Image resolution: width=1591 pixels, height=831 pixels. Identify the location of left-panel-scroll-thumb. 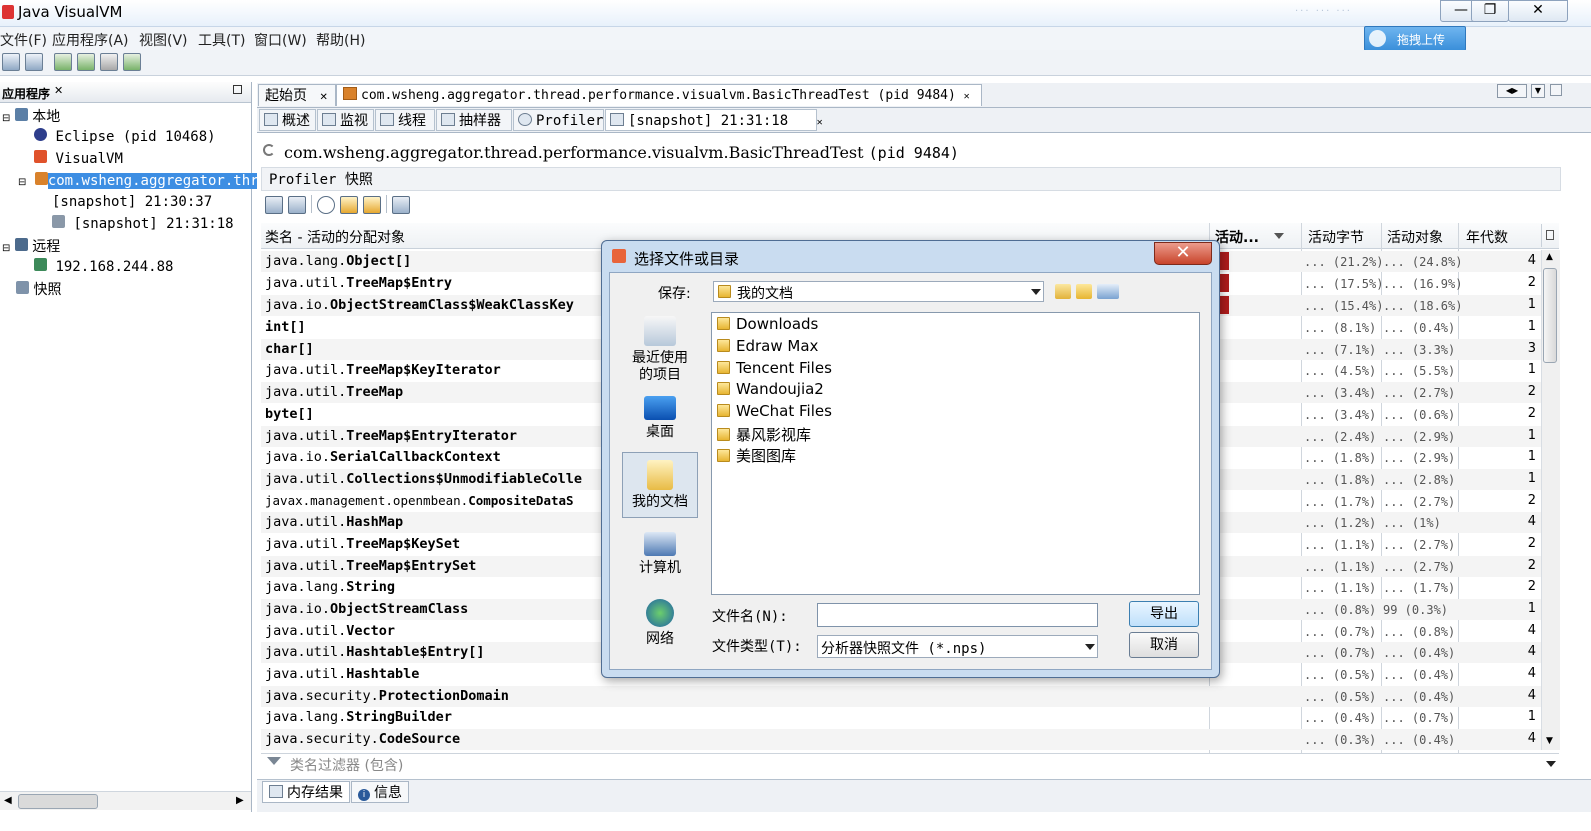
(58, 801).